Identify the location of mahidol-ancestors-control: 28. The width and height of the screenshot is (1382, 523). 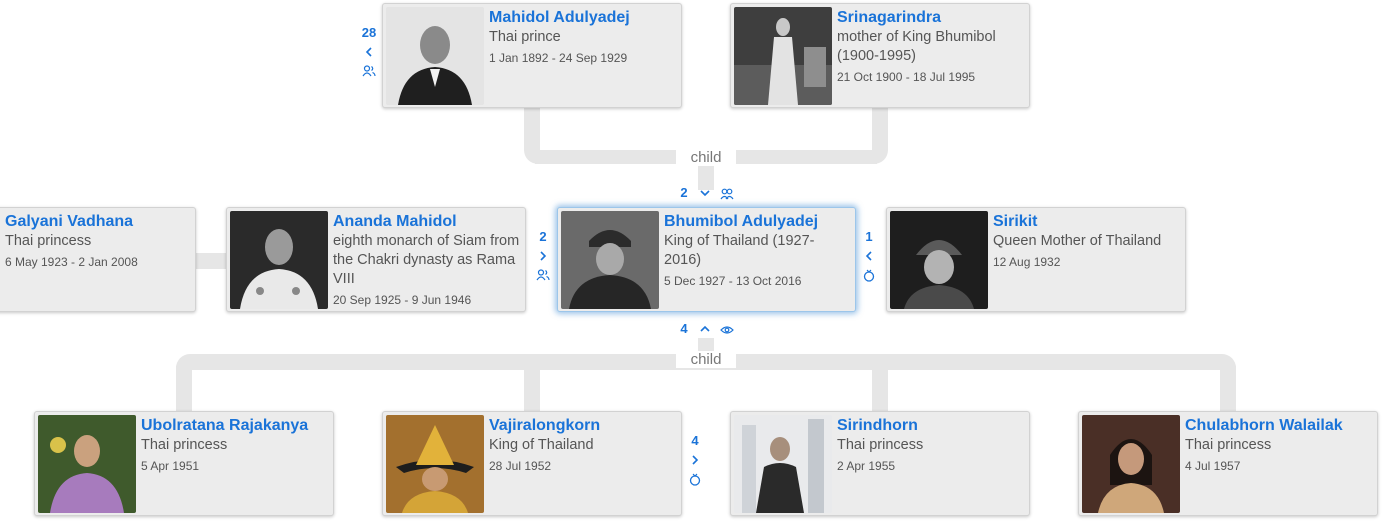
(369, 51).